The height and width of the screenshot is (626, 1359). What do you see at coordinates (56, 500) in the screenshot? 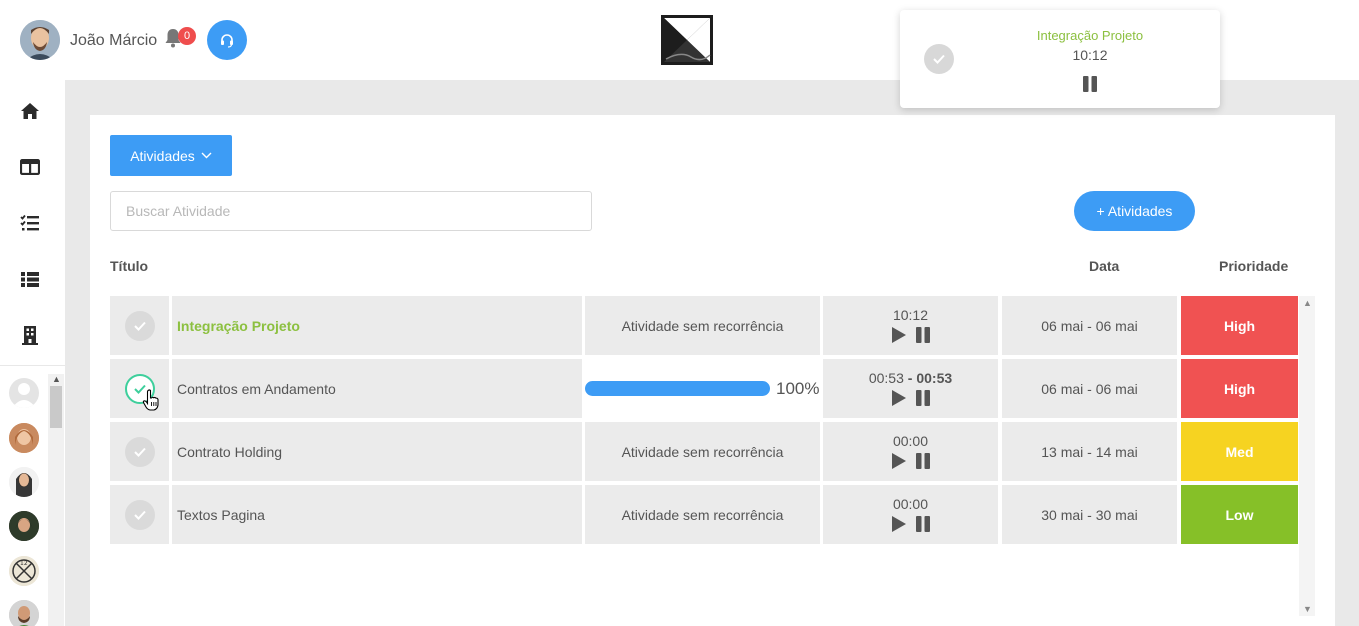
I see `members-scrollbar: ▲` at bounding box center [56, 500].